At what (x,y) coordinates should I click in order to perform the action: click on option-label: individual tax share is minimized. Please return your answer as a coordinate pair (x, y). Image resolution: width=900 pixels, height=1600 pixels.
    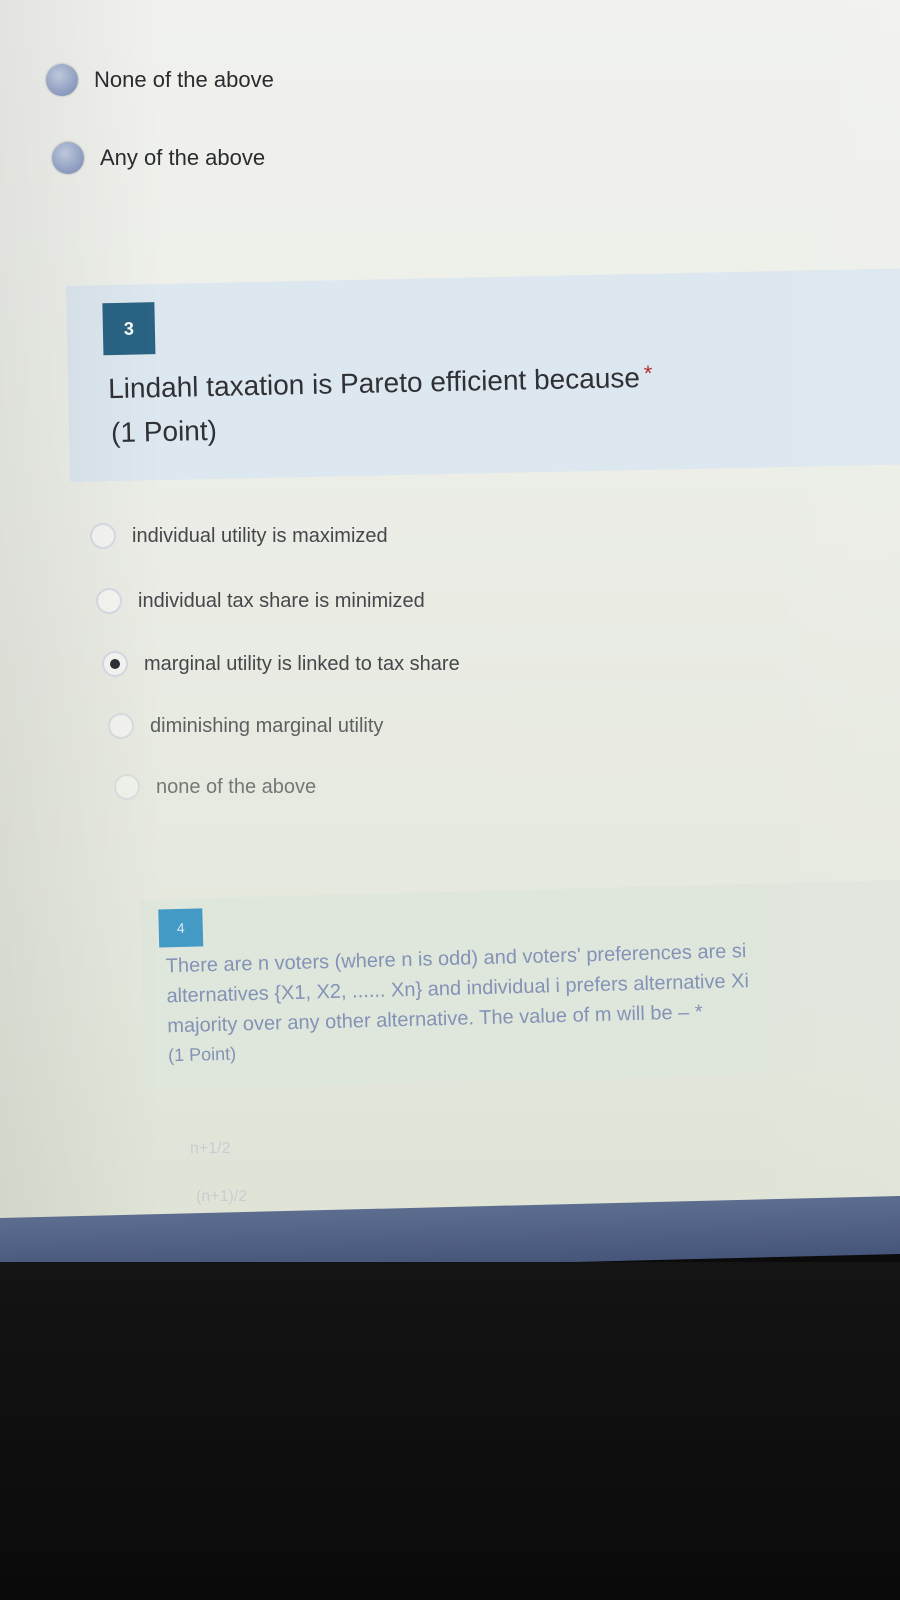
    Looking at the image, I should click on (281, 600).